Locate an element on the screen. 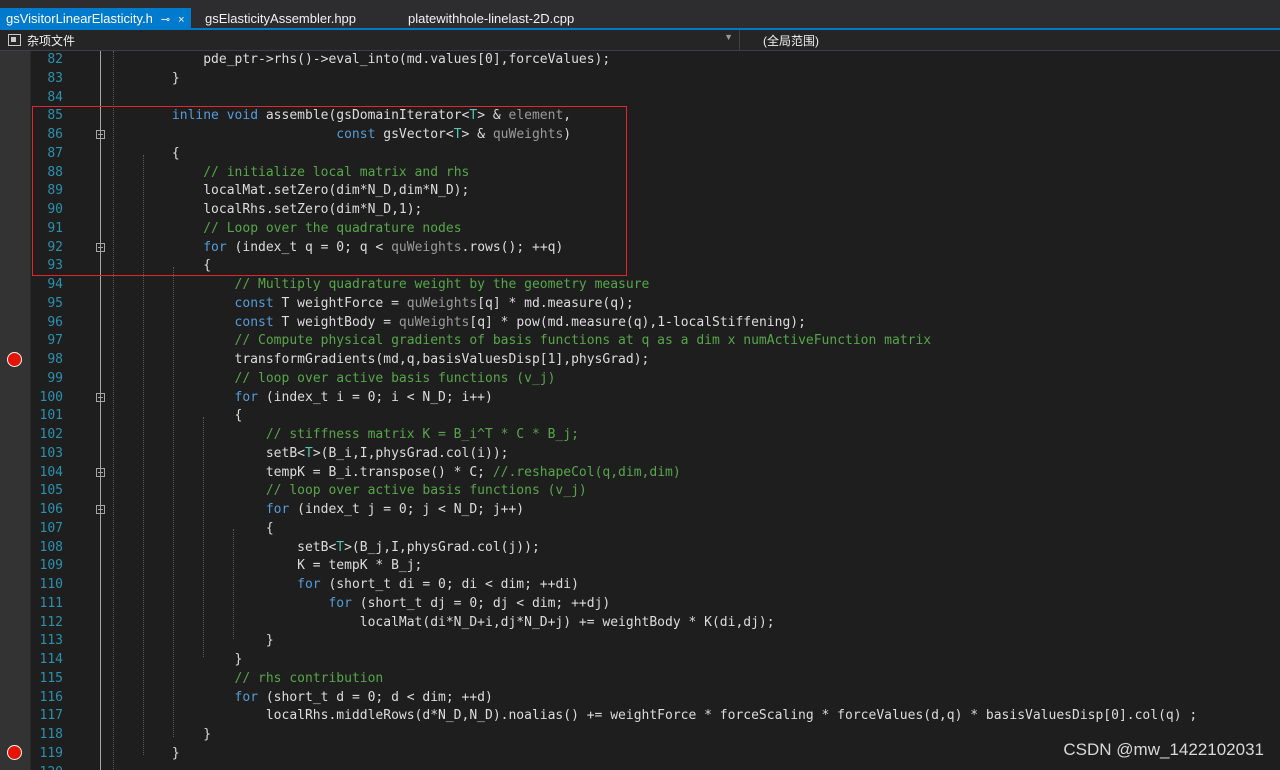 This screenshot has height=770, width=1280. line-number: 113 is located at coordinates (51, 641).